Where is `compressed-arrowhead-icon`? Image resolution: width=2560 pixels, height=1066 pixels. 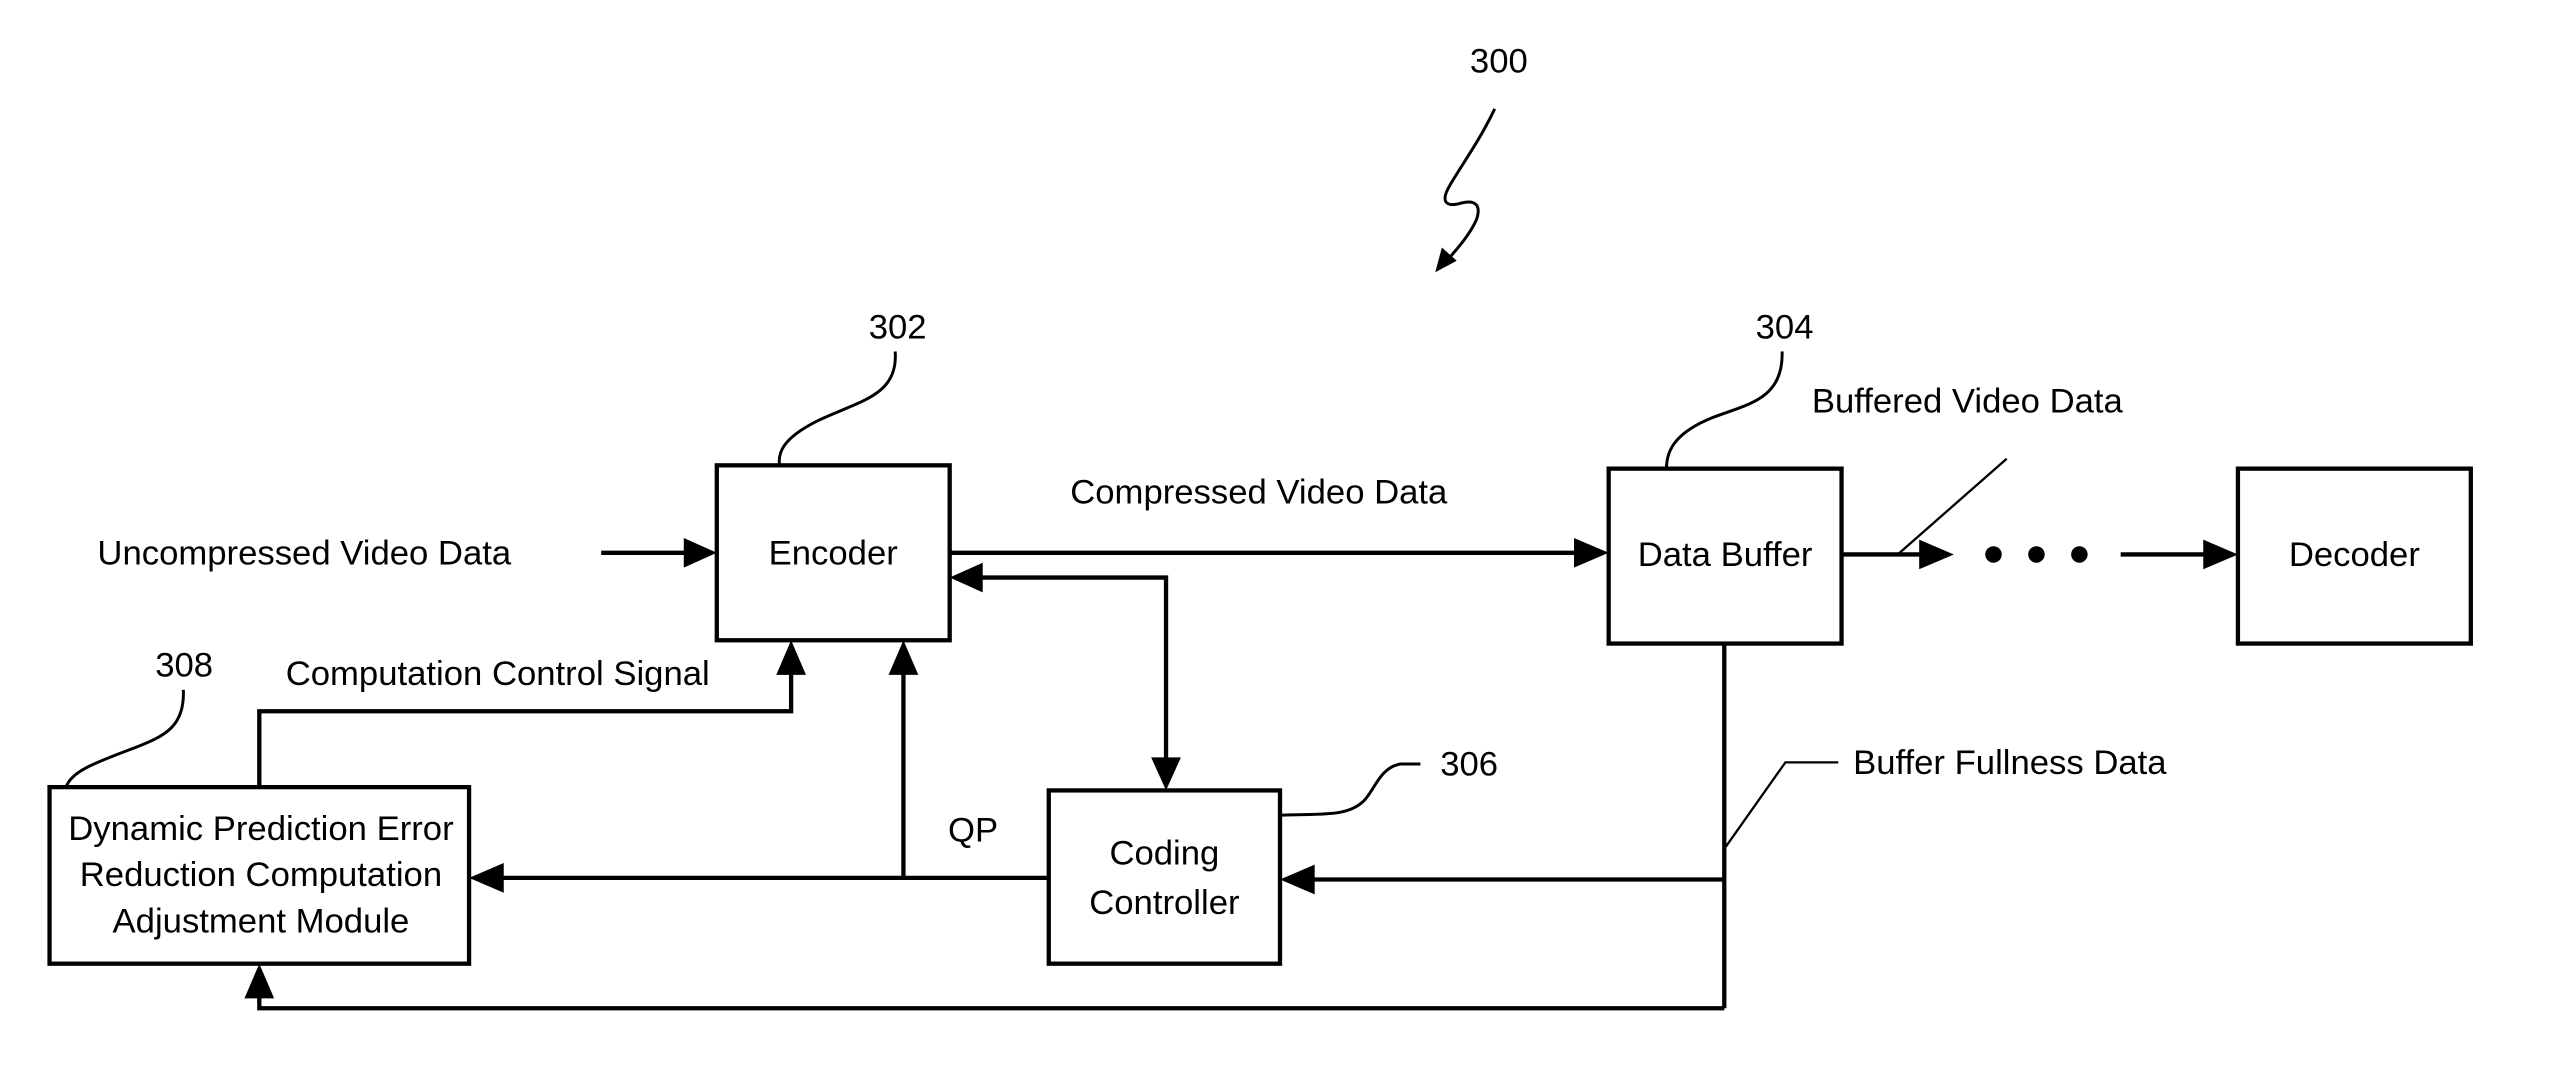 compressed-arrowhead-icon is located at coordinates (1591, 552).